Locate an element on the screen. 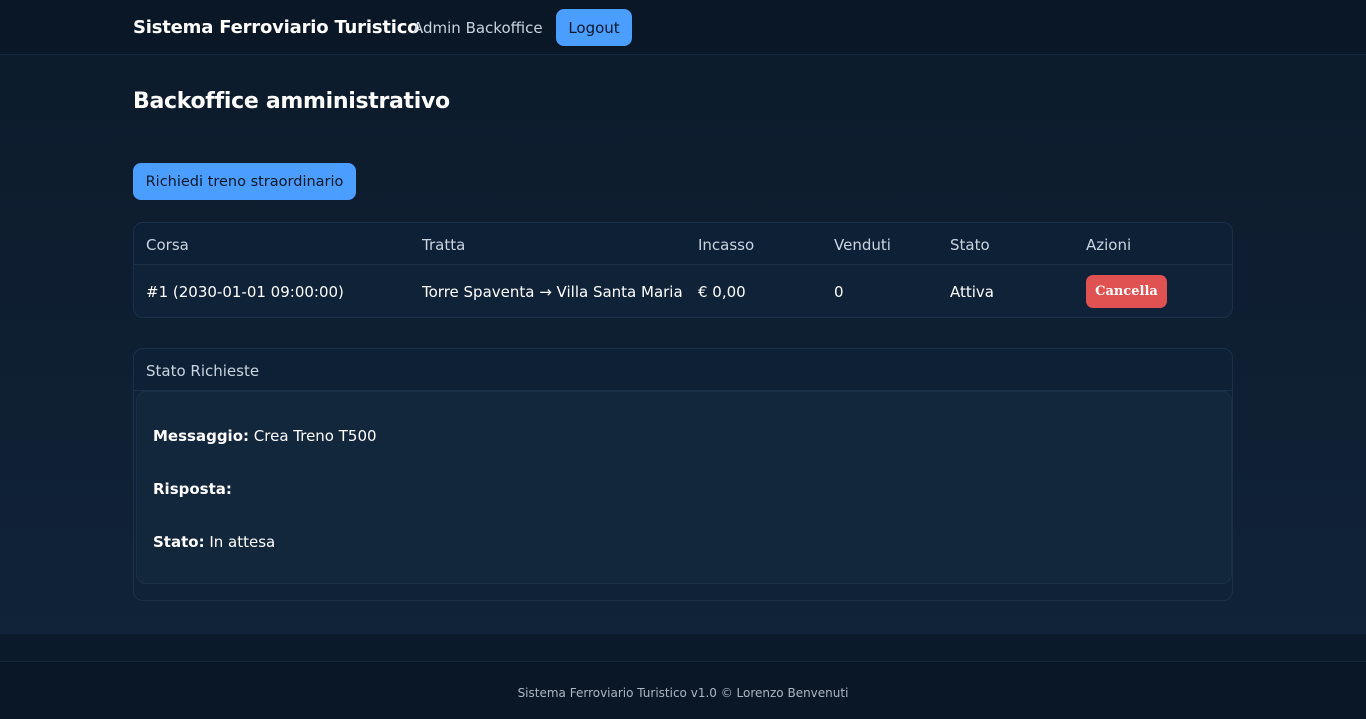  column-header-venduti: Venduti is located at coordinates (862, 245).